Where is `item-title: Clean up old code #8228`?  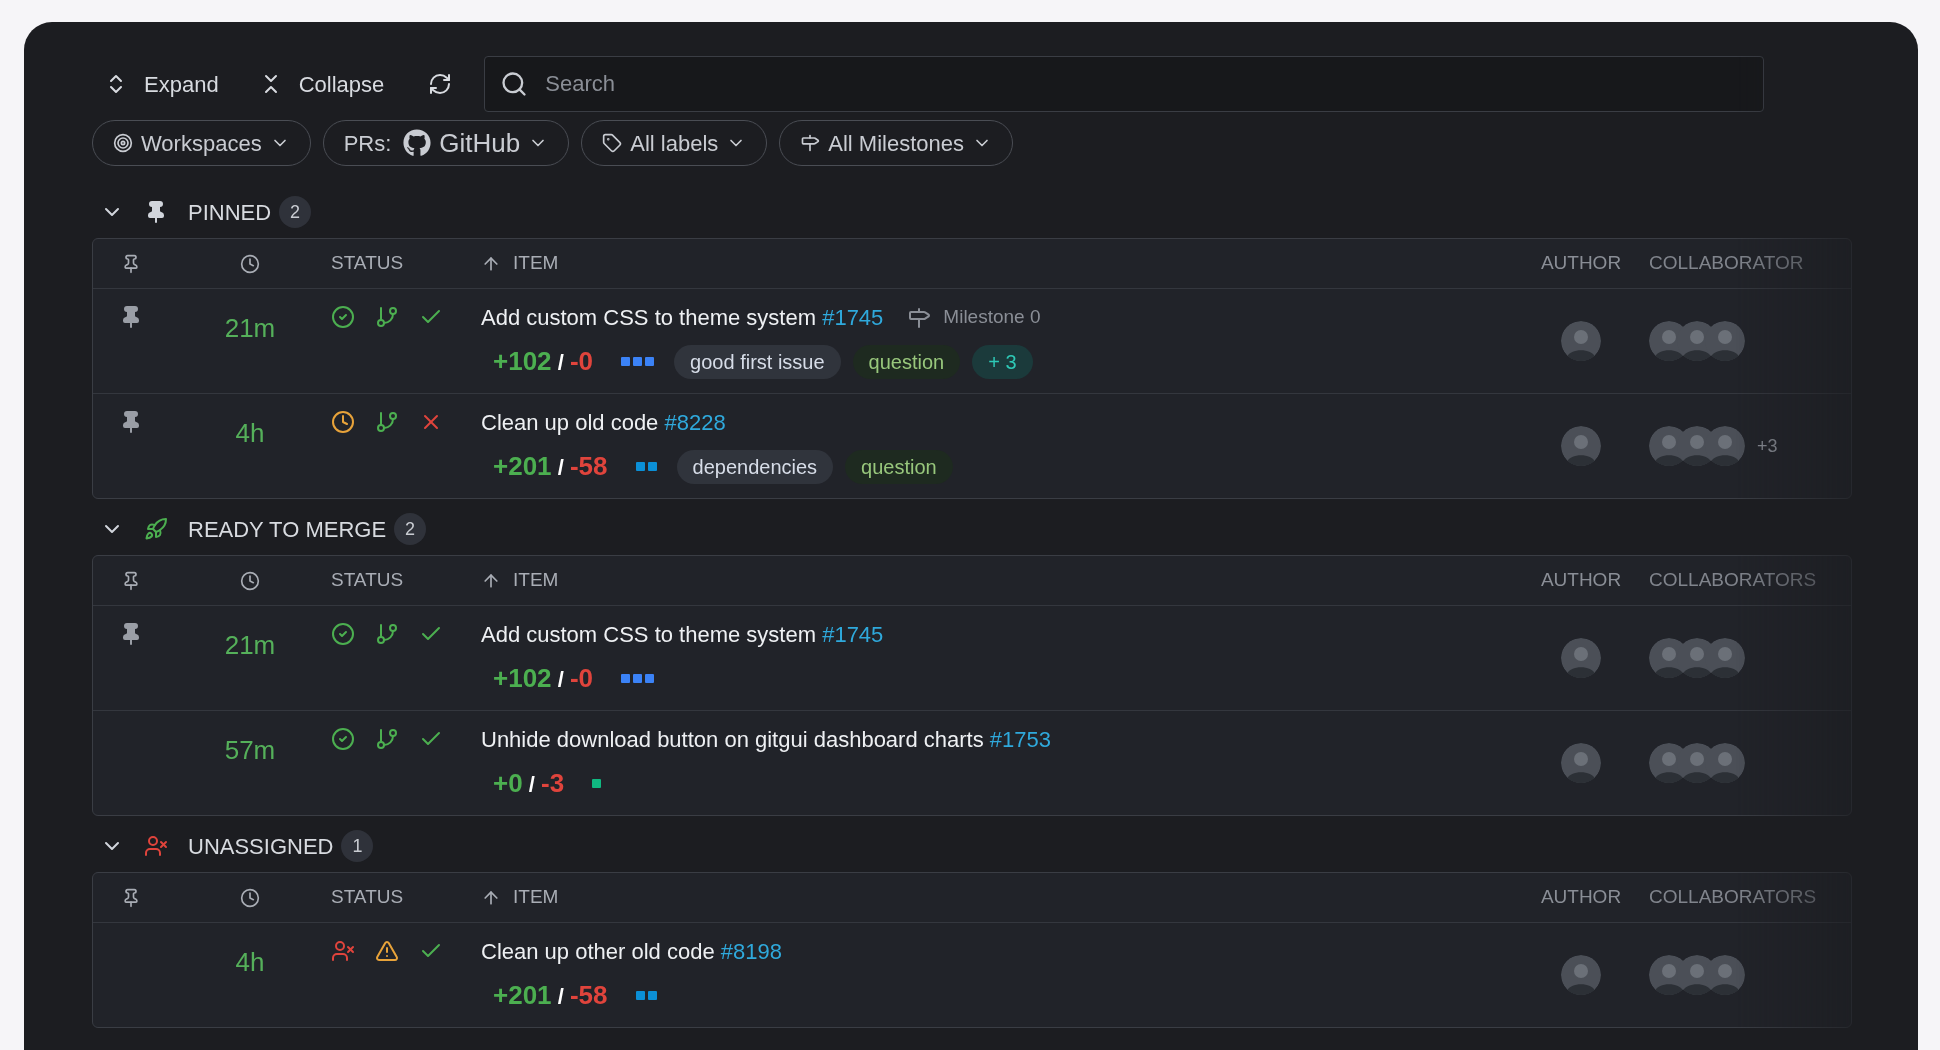 item-title: Clean up old code #8228 is located at coordinates (603, 423).